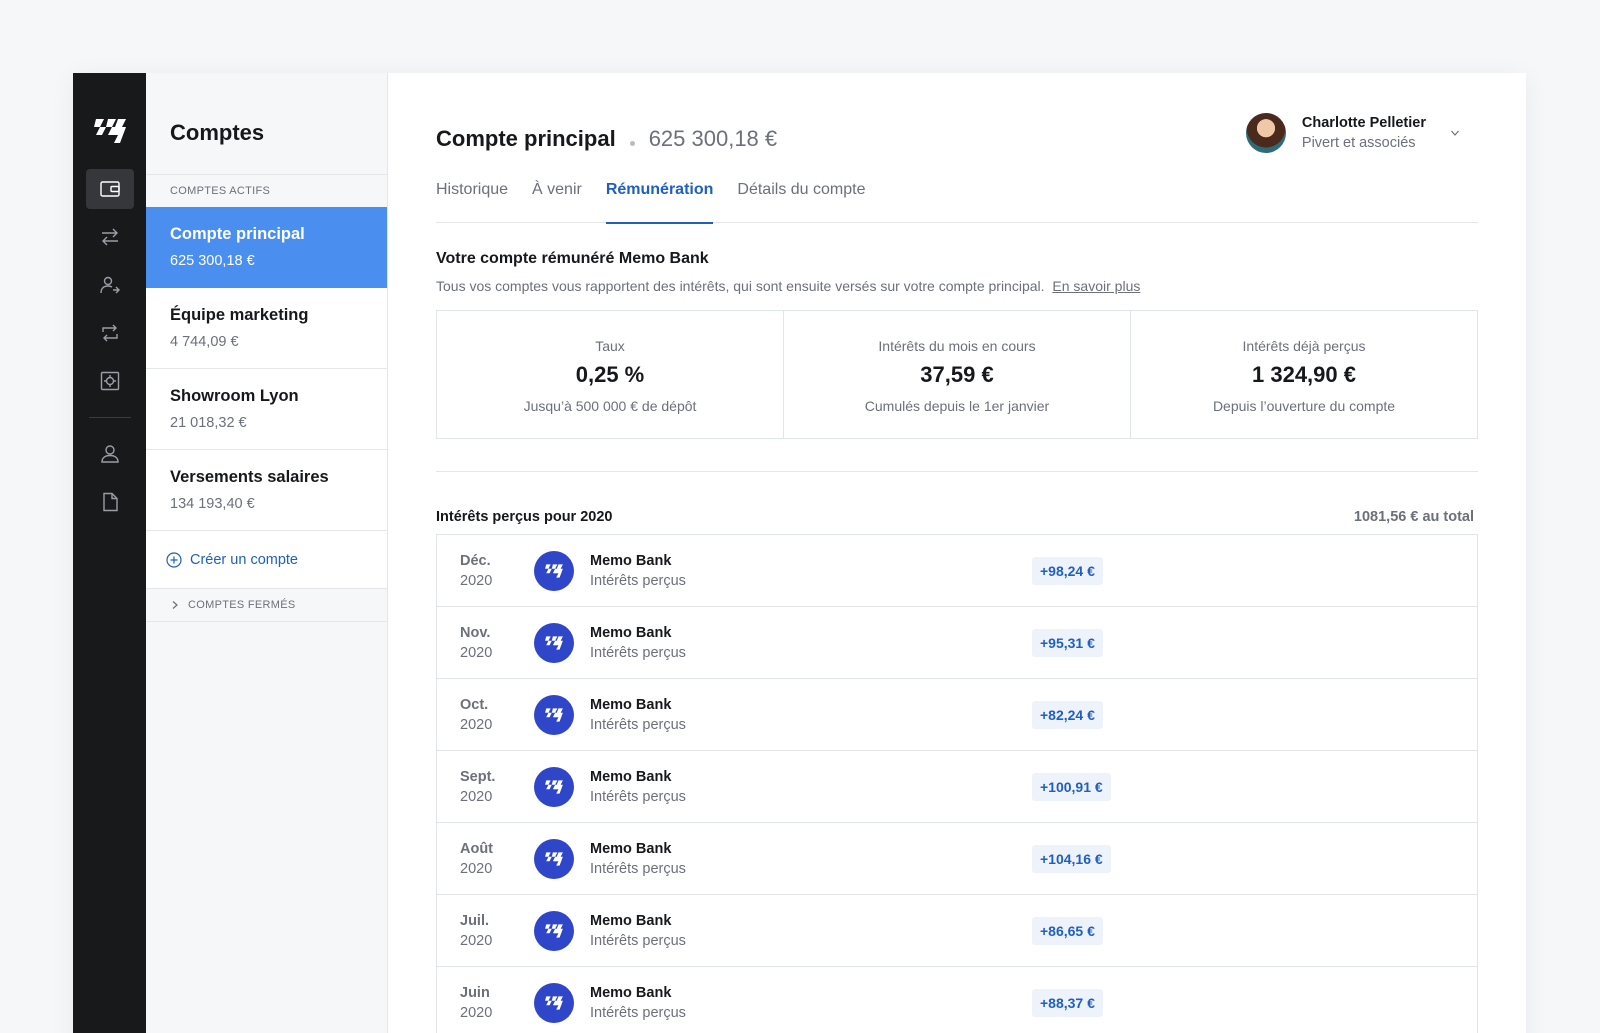  Describe the element at coordinates (266, 560) in the screenshot. I see `create-account-button: Créer un compte` at that location.